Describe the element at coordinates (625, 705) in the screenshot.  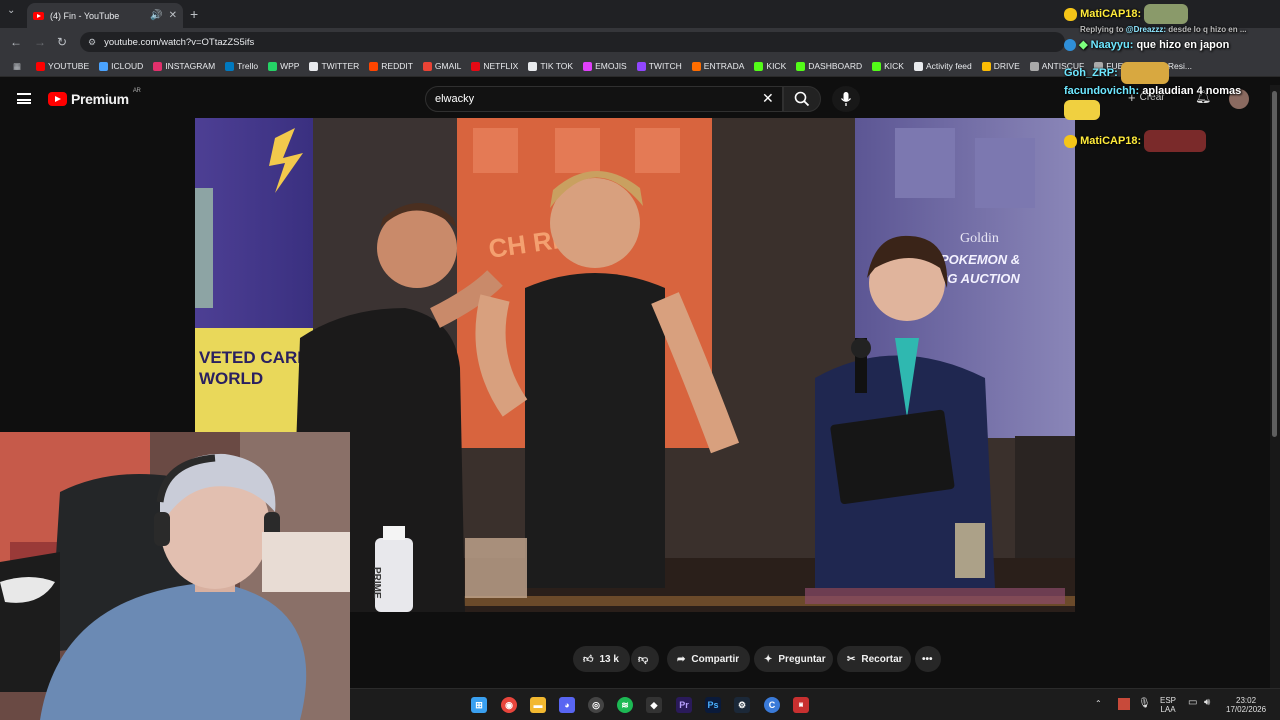
I see `spotify-icon: ≋` at that location.